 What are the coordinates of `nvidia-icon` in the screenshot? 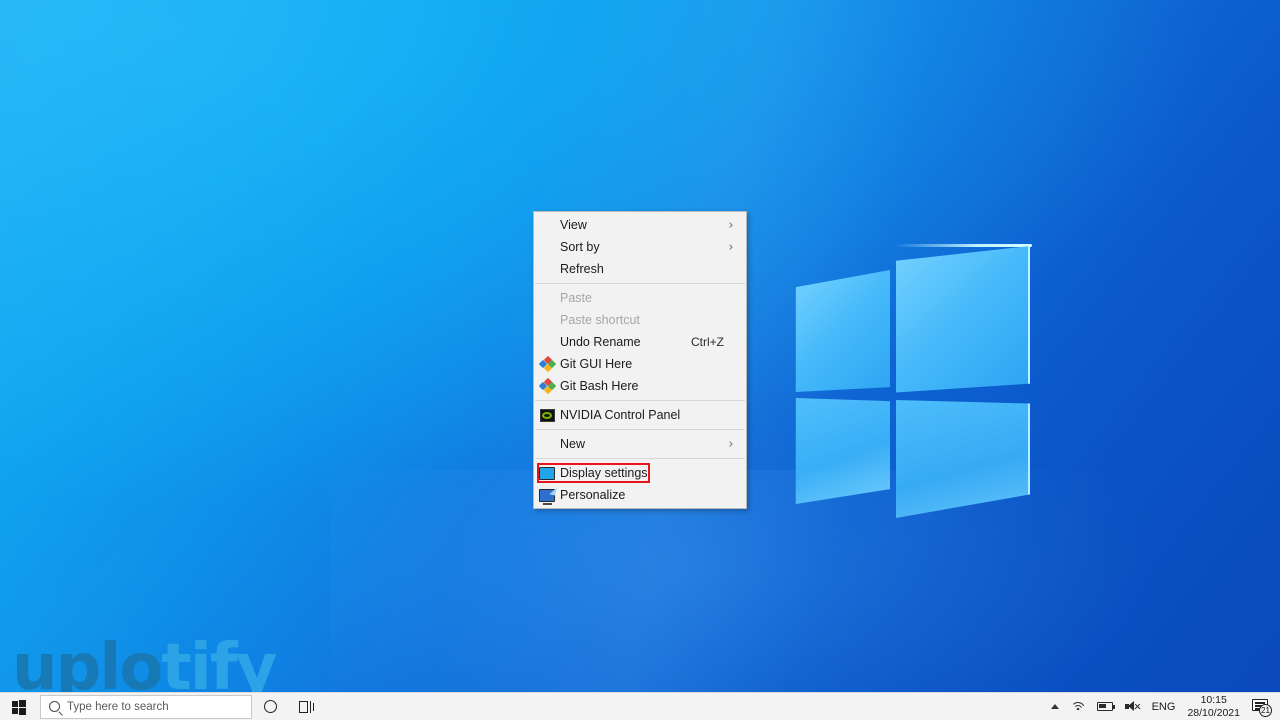 It's located at (547, 415).